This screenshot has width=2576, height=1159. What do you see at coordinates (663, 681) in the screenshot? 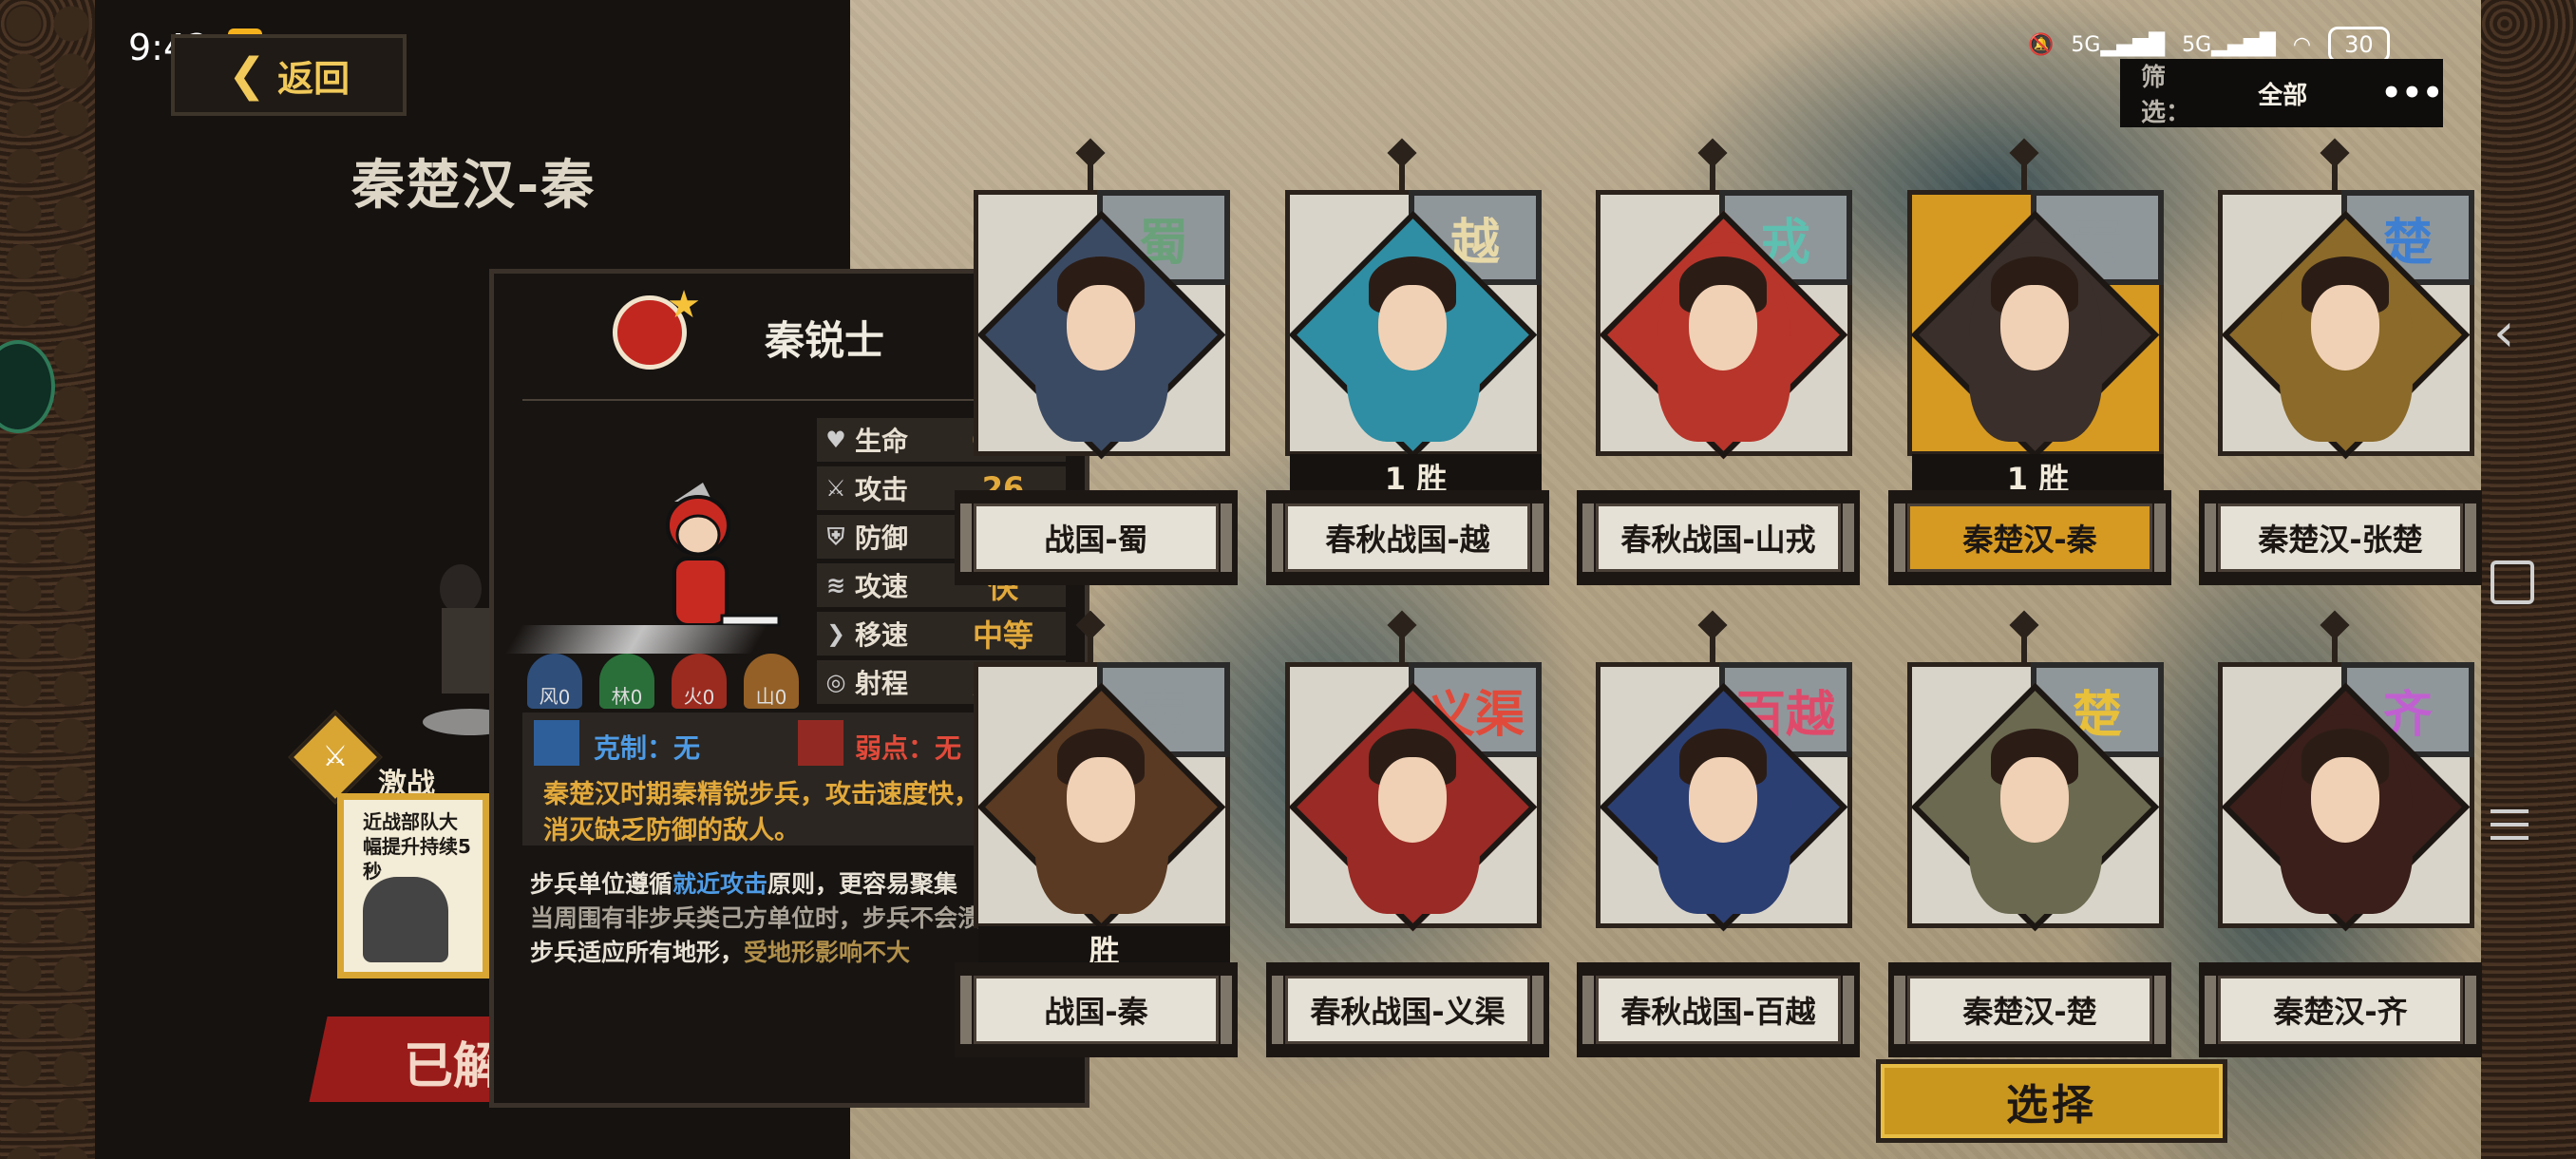
I see `terrain-bonuses: 风0 林0 火0 山0` at bounding box center [663, 681].